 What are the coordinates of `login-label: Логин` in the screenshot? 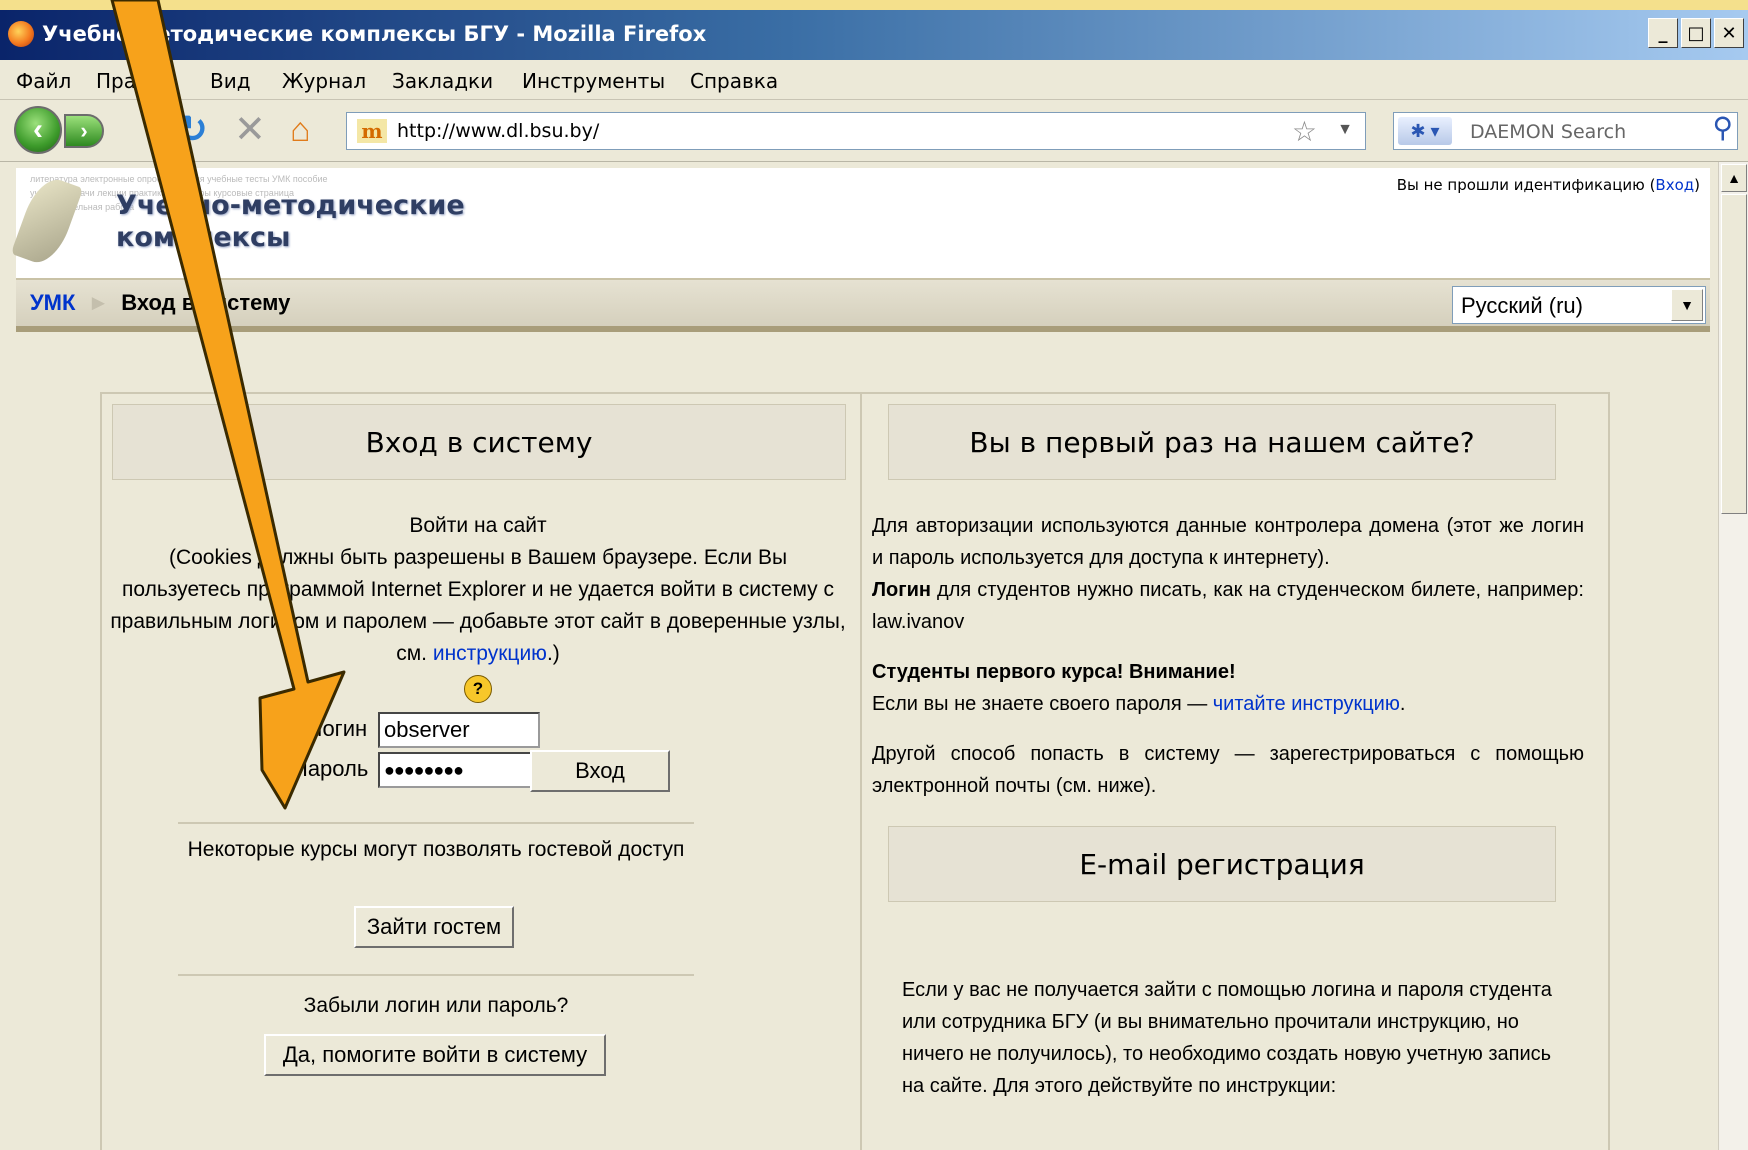 It's located at (338, 728).